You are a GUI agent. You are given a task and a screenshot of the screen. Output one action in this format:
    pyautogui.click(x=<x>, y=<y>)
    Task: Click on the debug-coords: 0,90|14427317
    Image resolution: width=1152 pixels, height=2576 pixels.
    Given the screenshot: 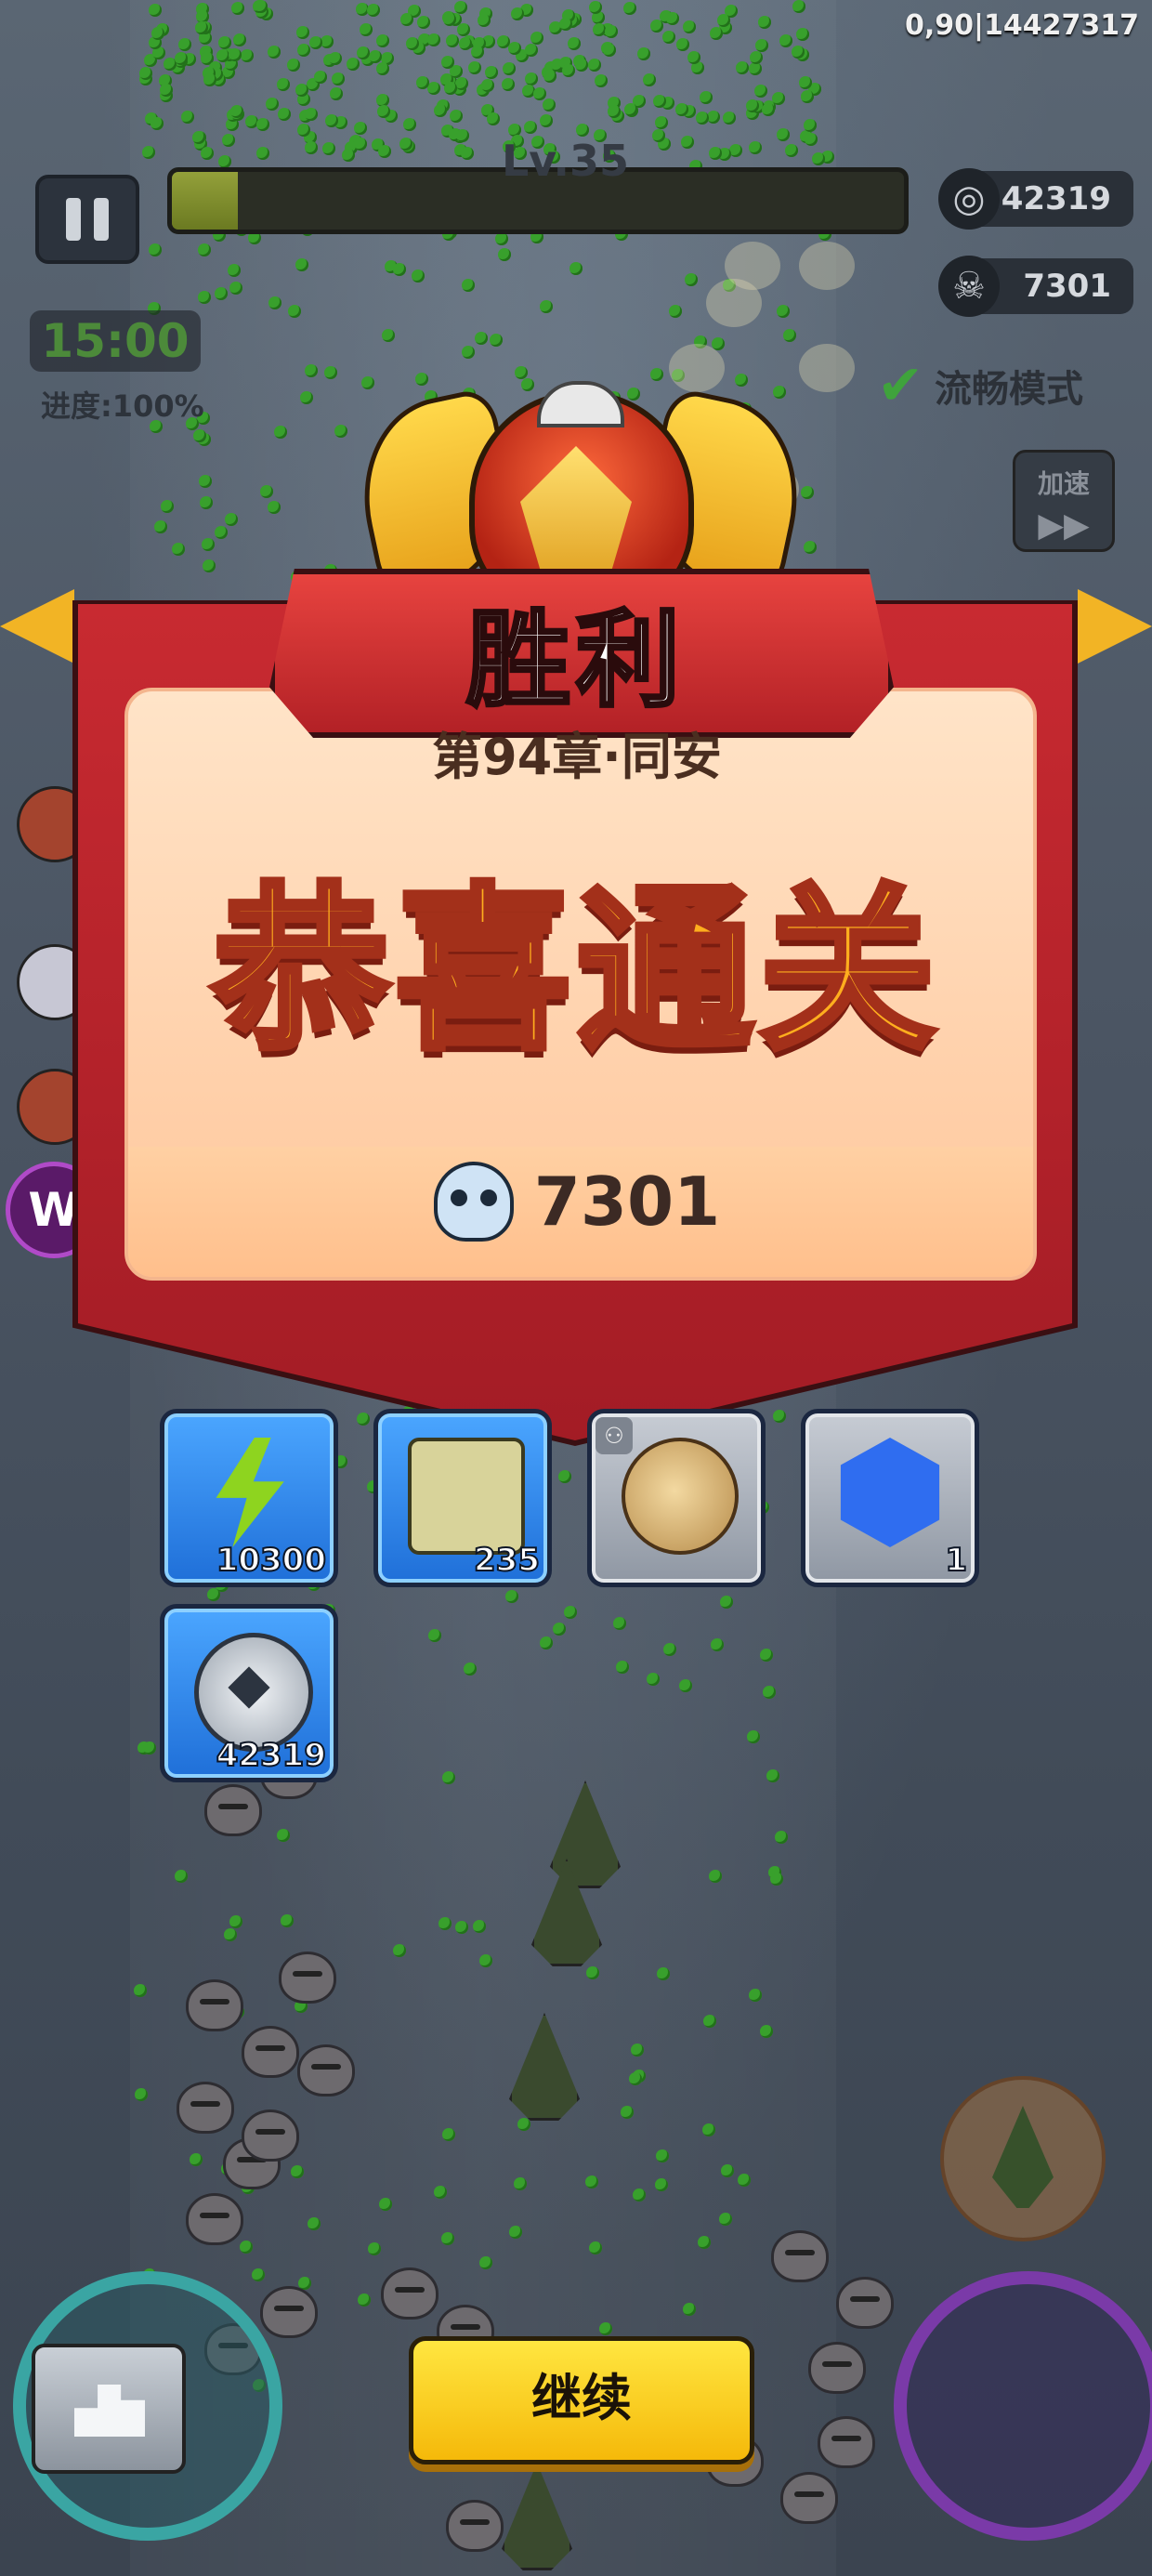 What is the action you would take?
    pyautogui.click(x=1022, y=25)
    